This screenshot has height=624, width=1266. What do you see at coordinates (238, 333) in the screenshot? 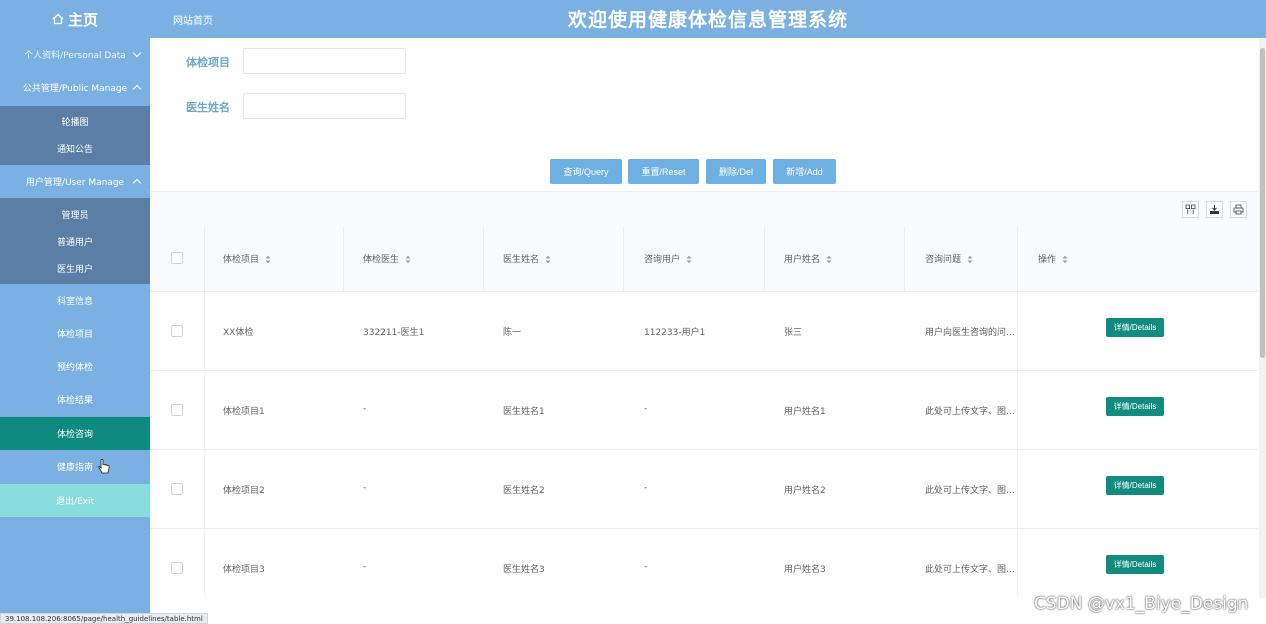
I see `cell-exam-project: XX体检` at bounding box center [238, 333].